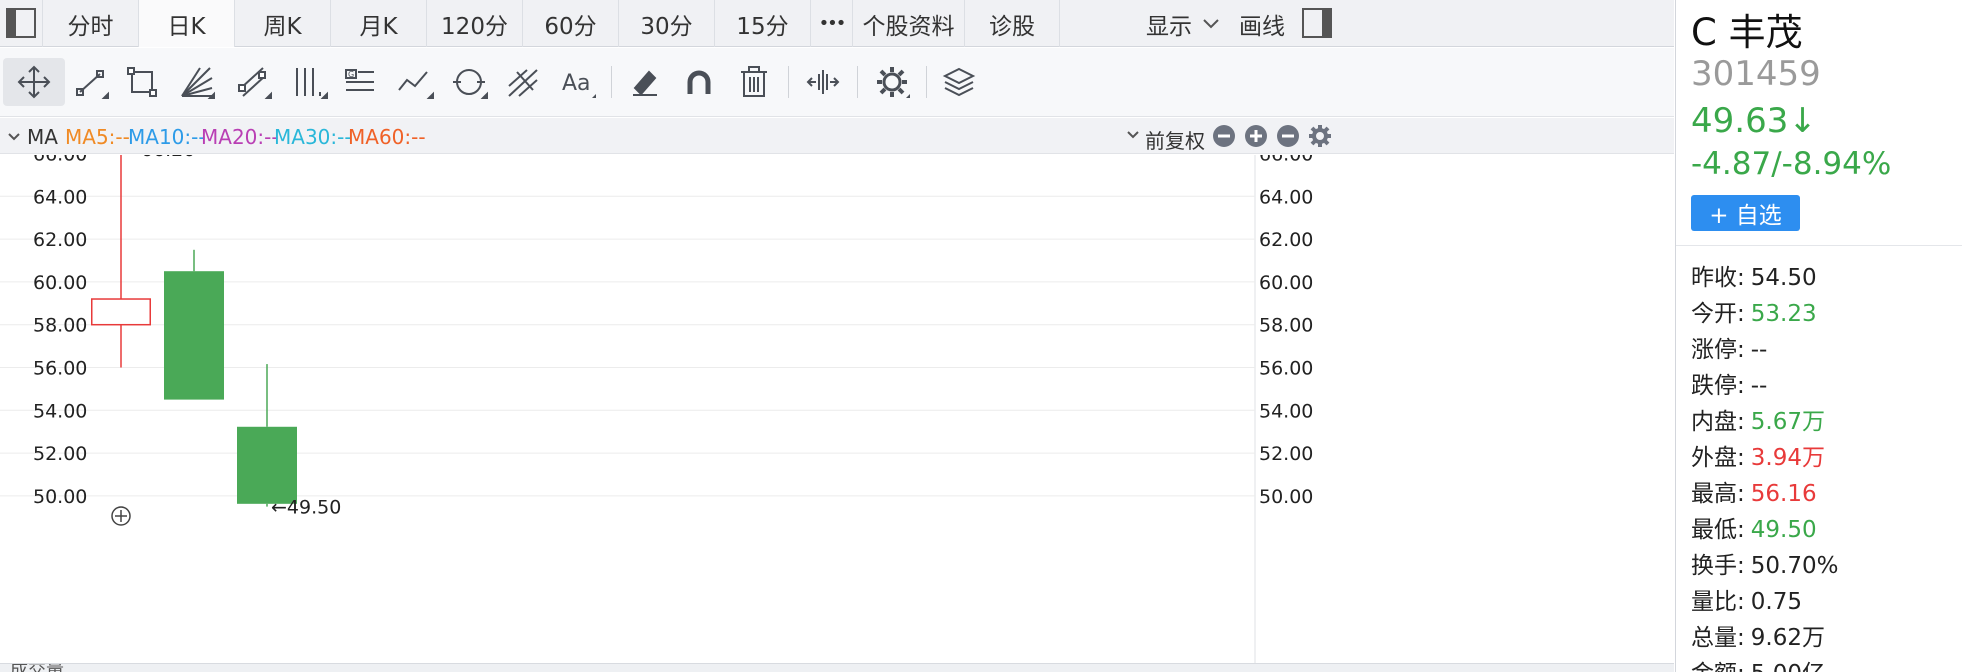 This screenshot has width=1962, height=672. I want to click on zoom-fit-icon, so click(823, 82).